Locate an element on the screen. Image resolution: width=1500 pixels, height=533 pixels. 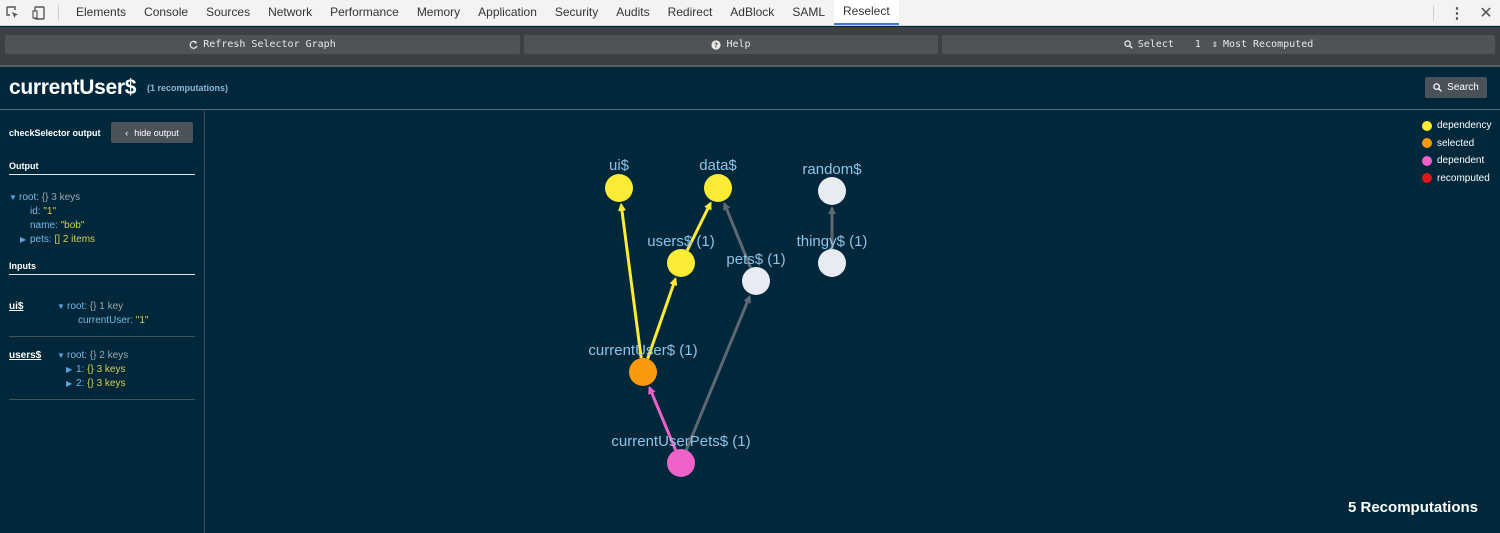
graph-node-label-random: random$ is located at coordinates (832, 169).